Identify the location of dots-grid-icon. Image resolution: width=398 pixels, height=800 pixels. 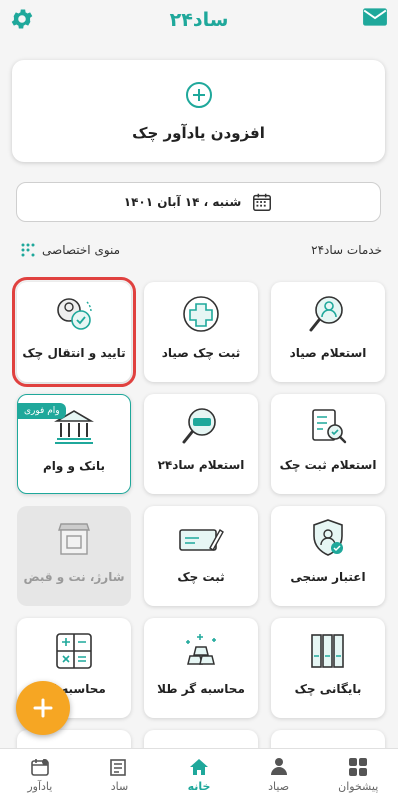
(28, 250).